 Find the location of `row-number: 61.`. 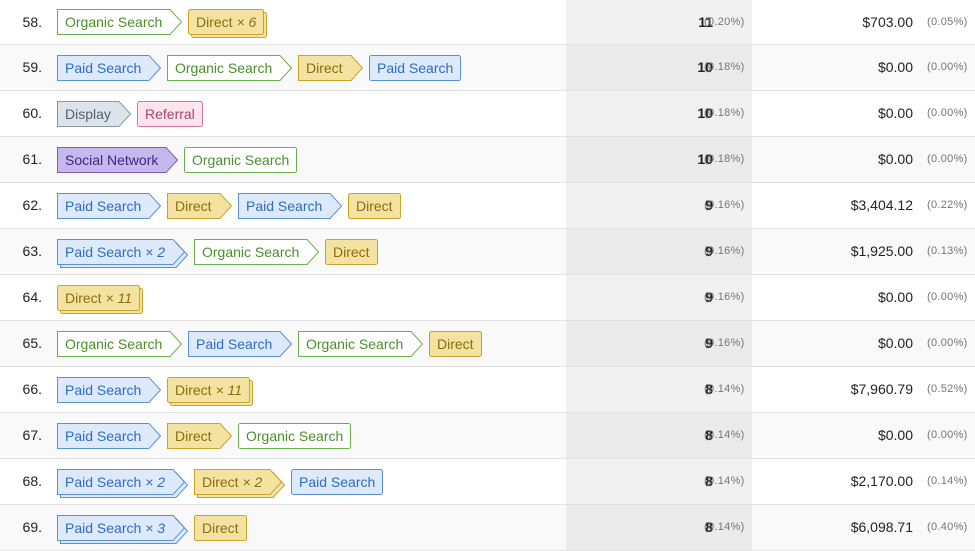

row-number: 61. is located at coordinates (32, 159).